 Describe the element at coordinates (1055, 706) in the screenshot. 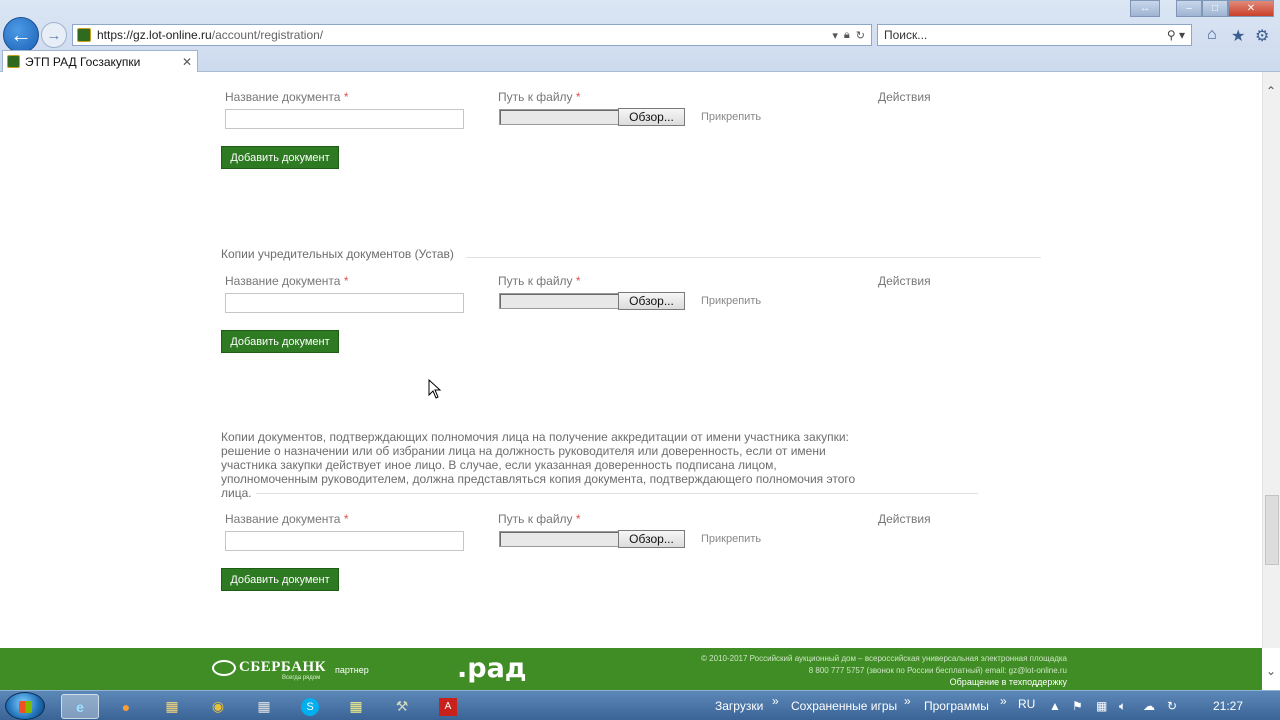

I see `tray-expand-icon: ▲` at that location.